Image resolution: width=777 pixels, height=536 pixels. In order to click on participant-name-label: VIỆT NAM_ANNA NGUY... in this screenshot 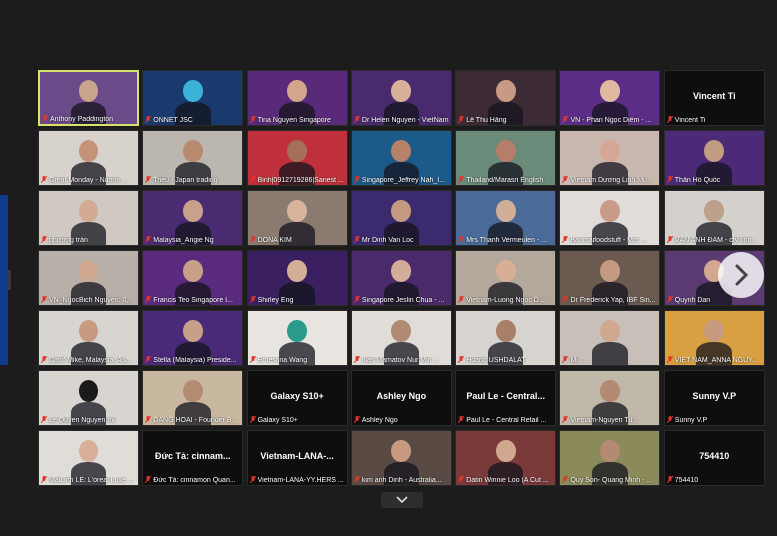, I will do `click(716, 360)`.